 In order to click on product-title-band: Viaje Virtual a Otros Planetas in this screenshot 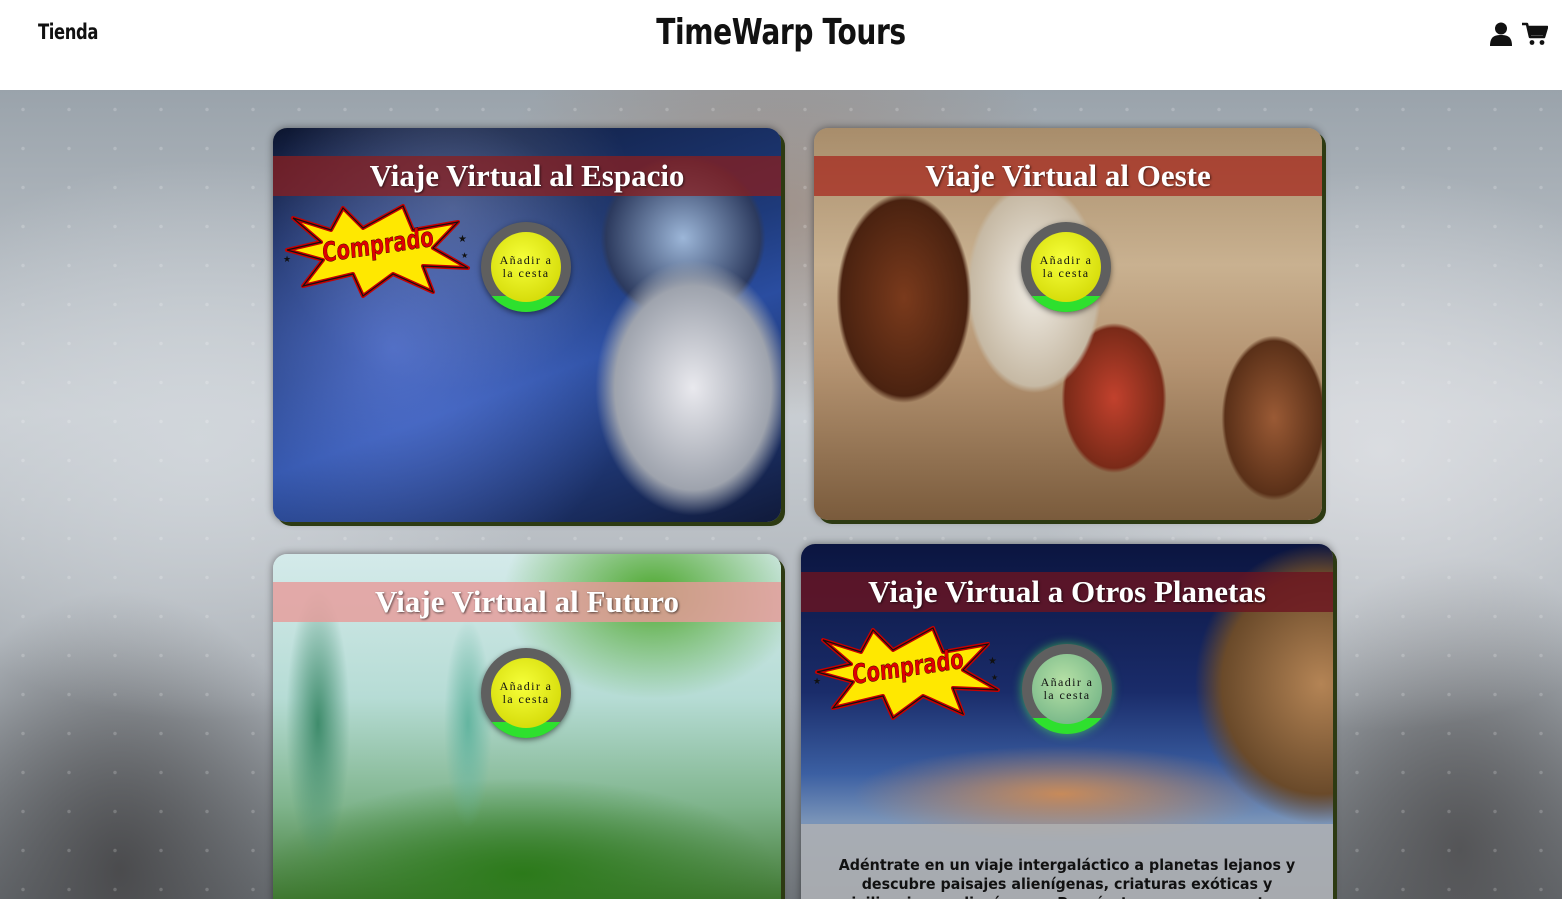, I will do `click(1067, 592)`.